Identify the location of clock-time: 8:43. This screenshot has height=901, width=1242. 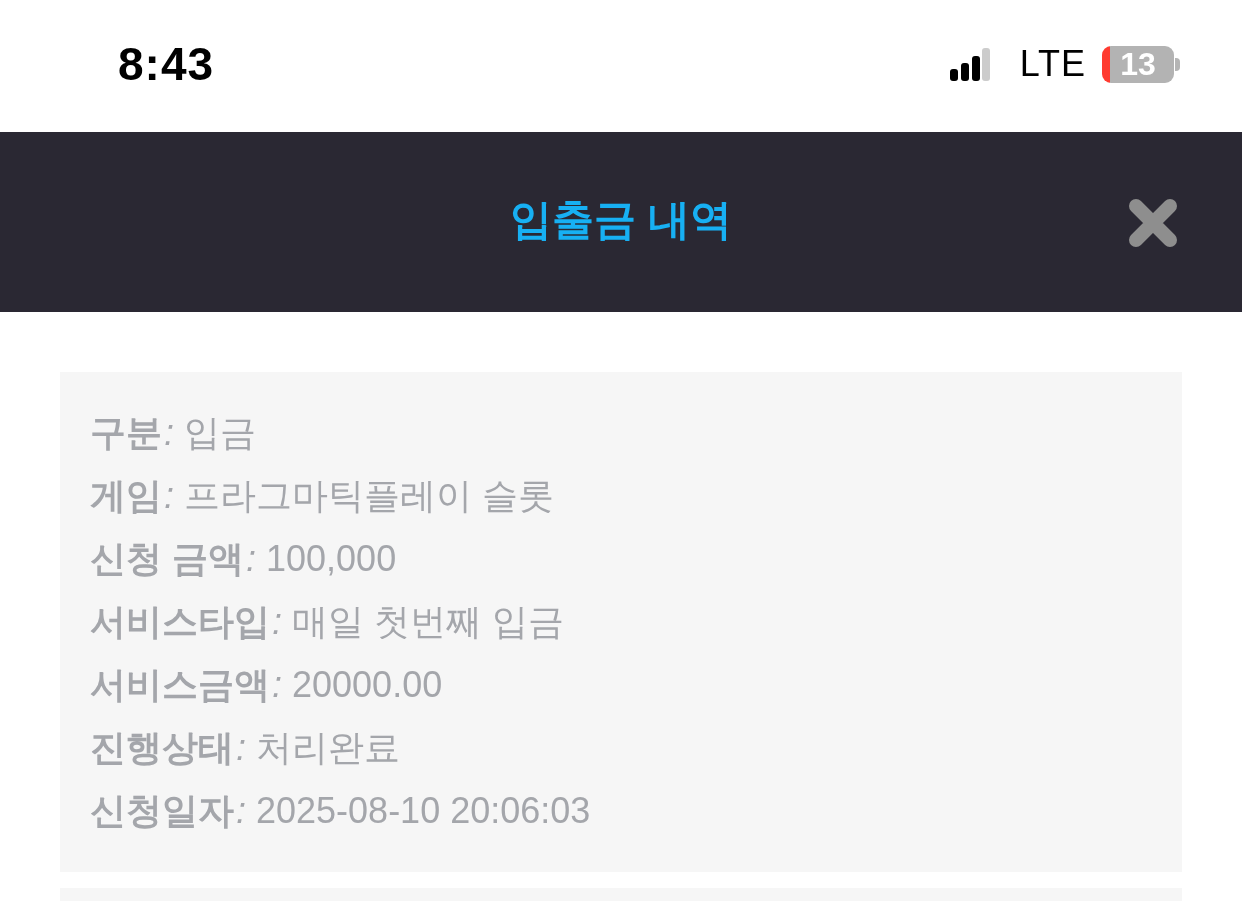
(166, 64).